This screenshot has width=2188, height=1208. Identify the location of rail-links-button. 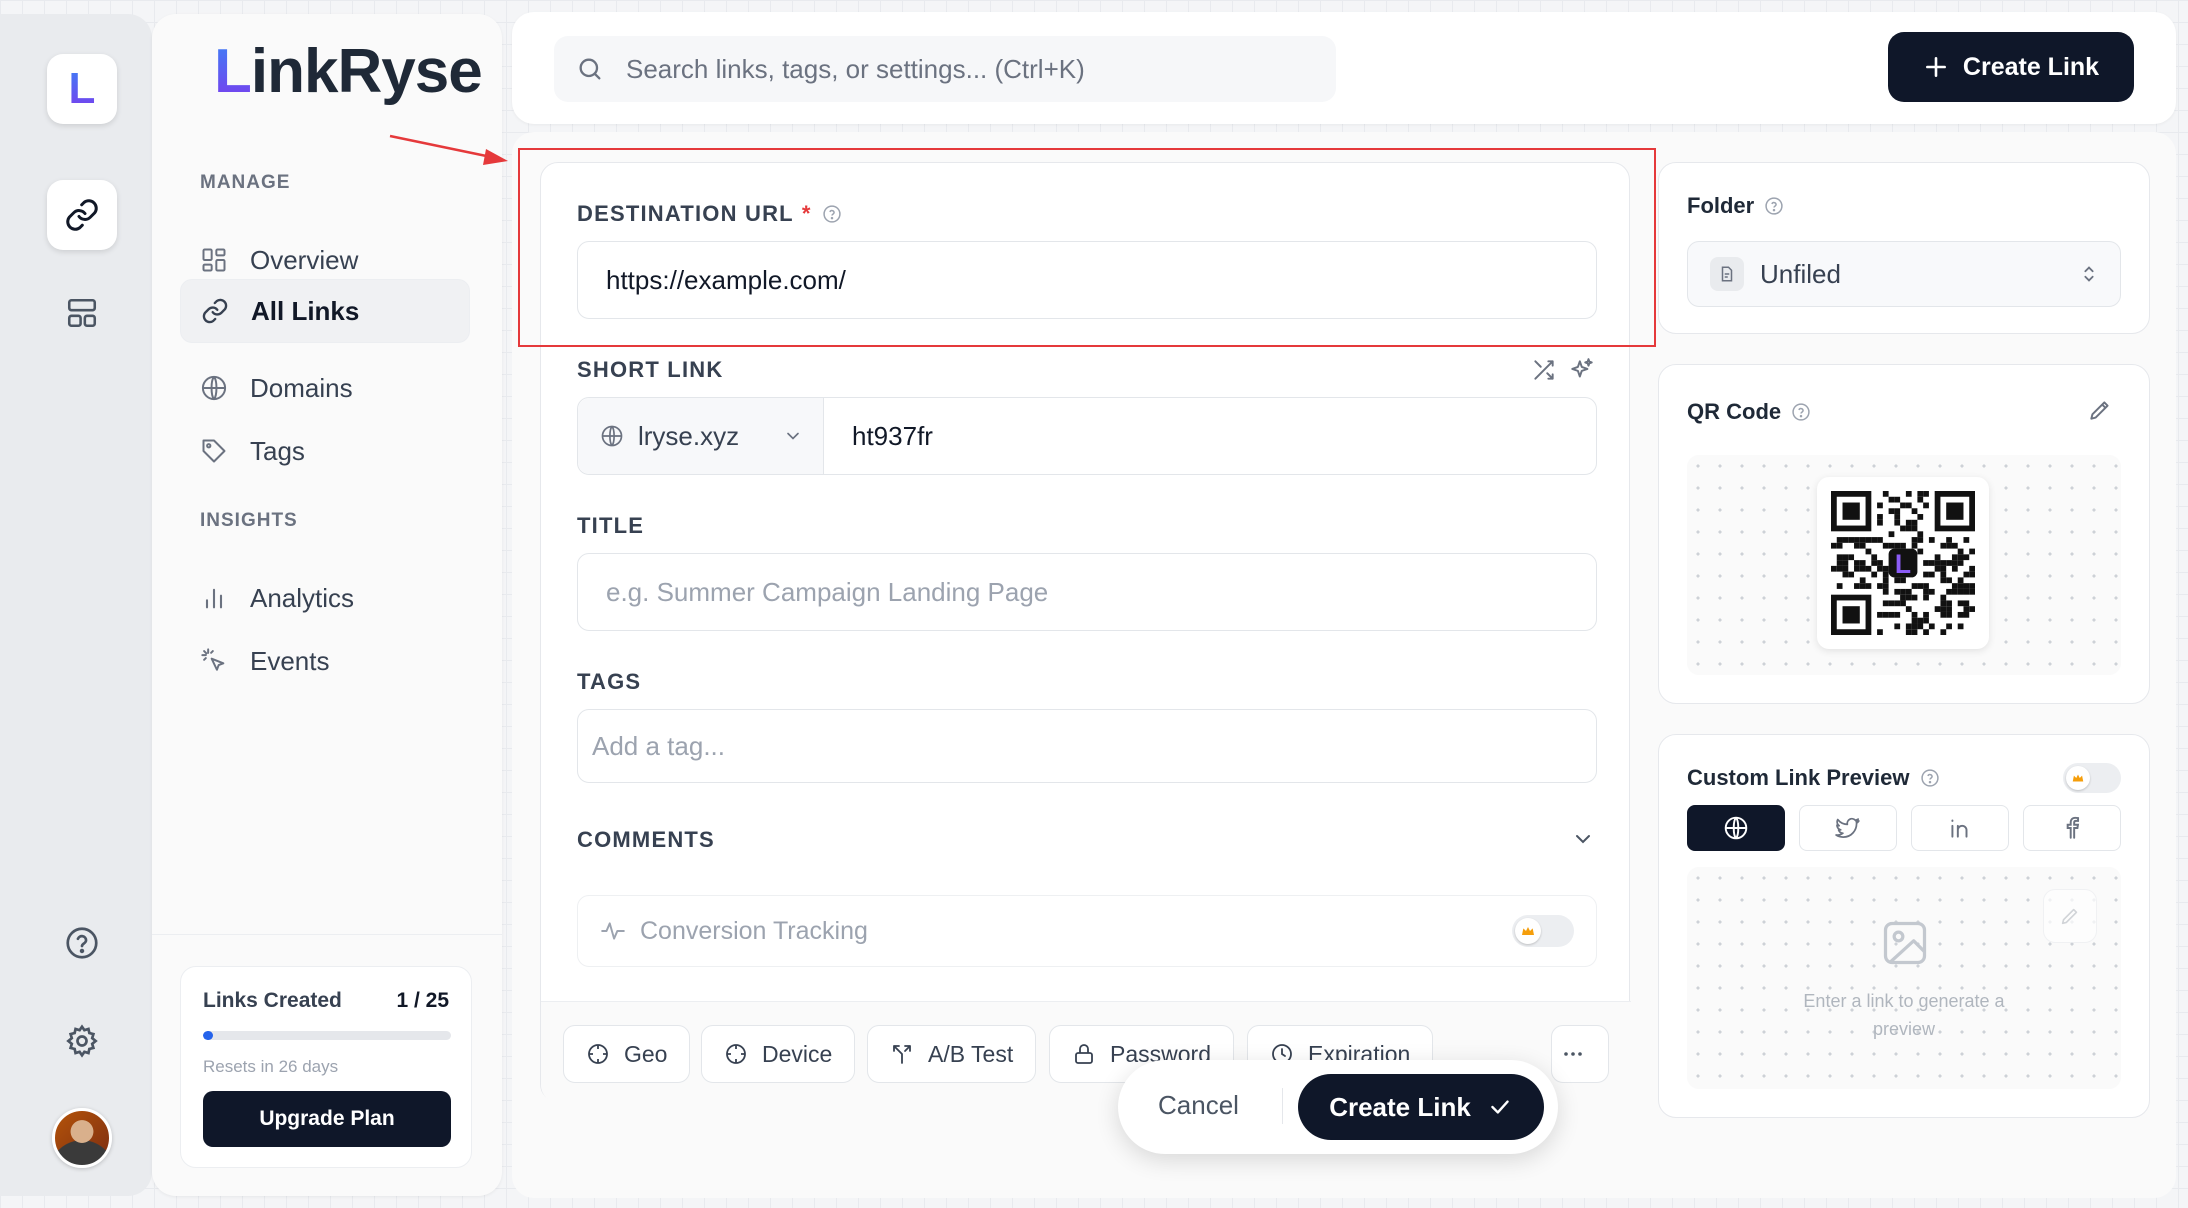
(82, 215).